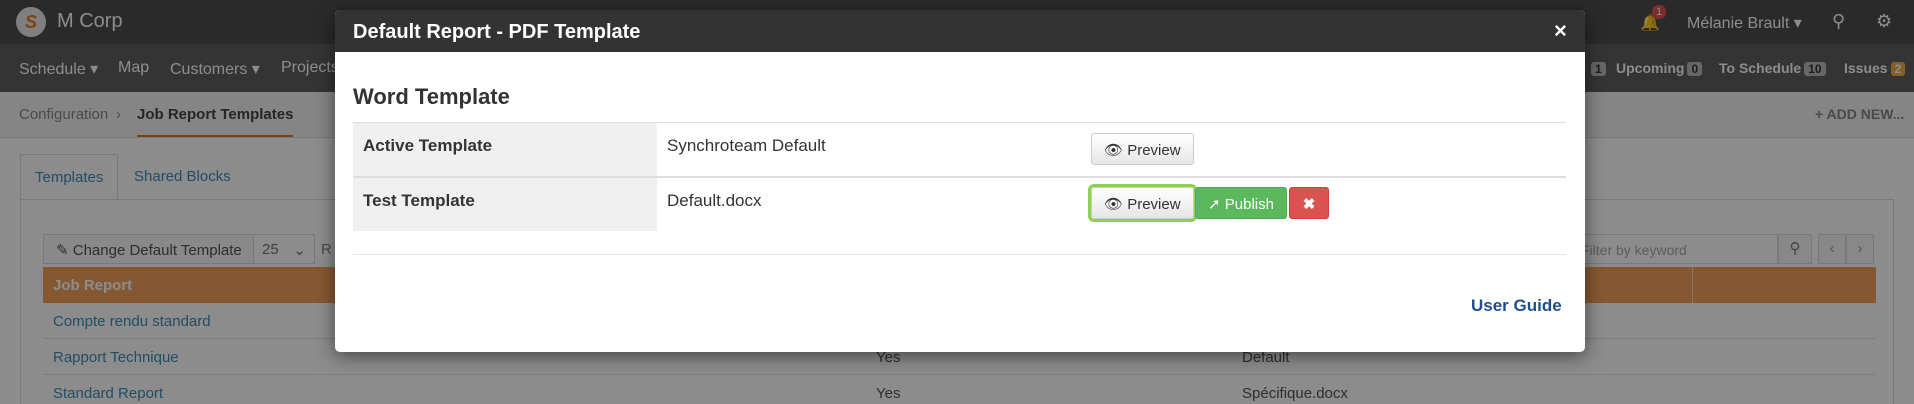  I want to click on test-template-label: Test Template, so click(505, 204).